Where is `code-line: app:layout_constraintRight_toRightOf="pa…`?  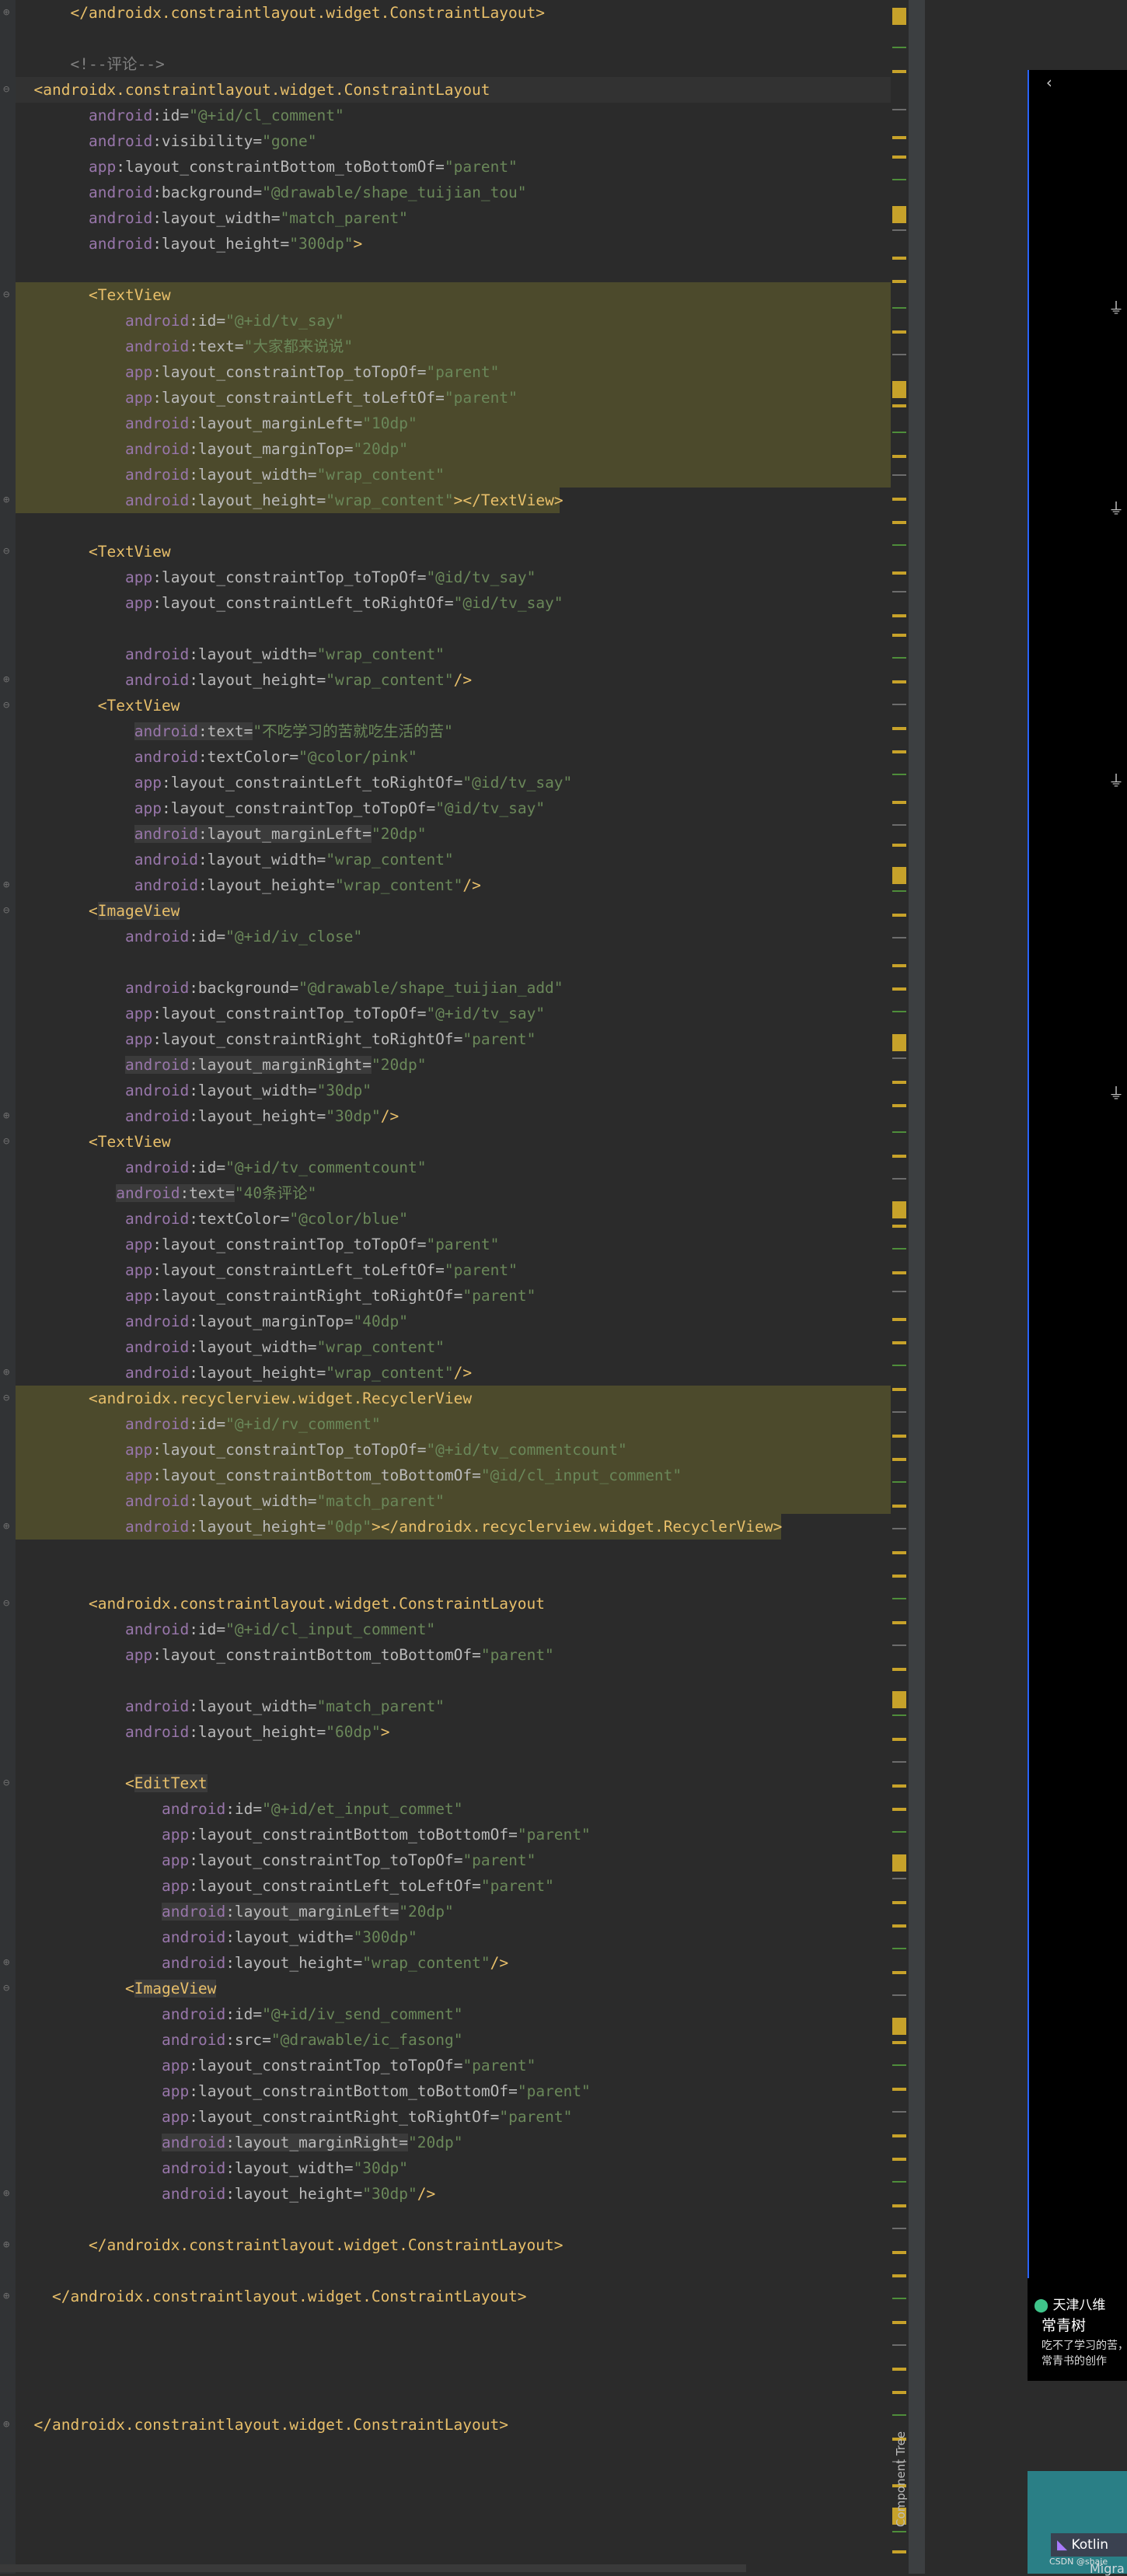
code-line: app:layout_constraintRight_toRightOf="pa… is located at coordinates (509, 1296).